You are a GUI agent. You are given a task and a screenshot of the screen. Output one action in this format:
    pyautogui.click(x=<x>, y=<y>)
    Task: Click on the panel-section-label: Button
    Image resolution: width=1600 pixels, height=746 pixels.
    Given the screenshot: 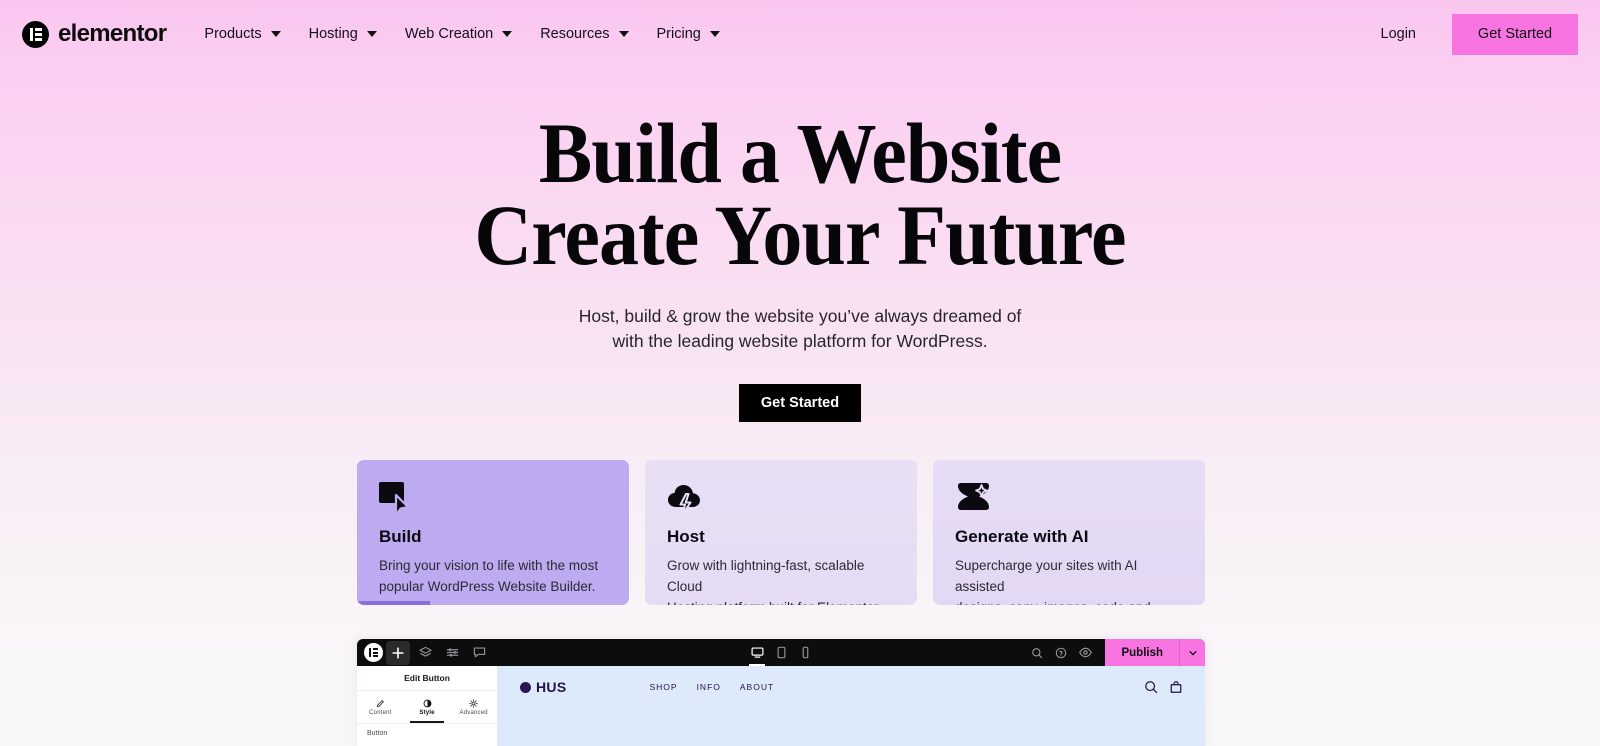 What is the action you would take?
    pyautogui.click(x=377, y=733)
    